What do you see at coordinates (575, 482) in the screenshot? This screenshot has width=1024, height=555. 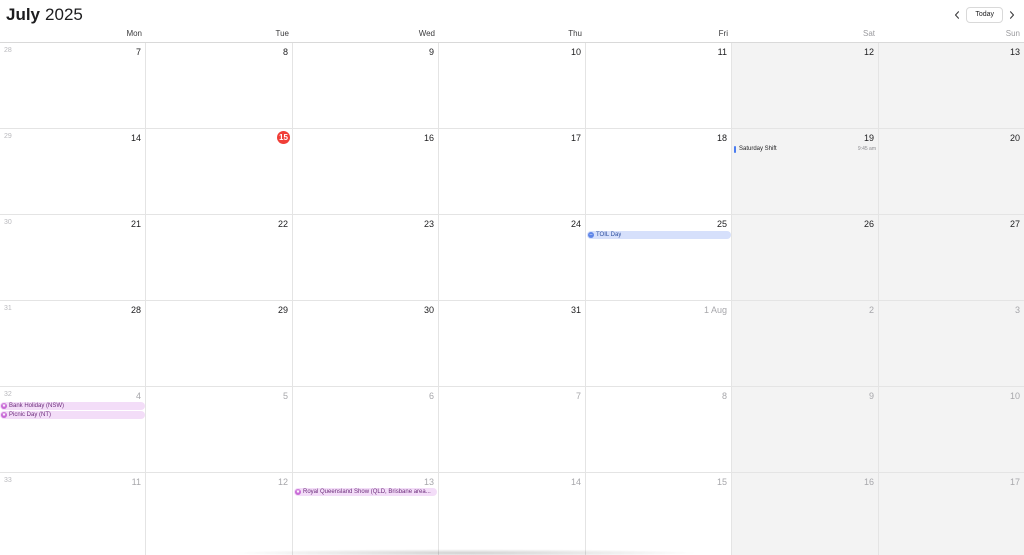 I see `day-number: 14` at bounding box center [575, 482].